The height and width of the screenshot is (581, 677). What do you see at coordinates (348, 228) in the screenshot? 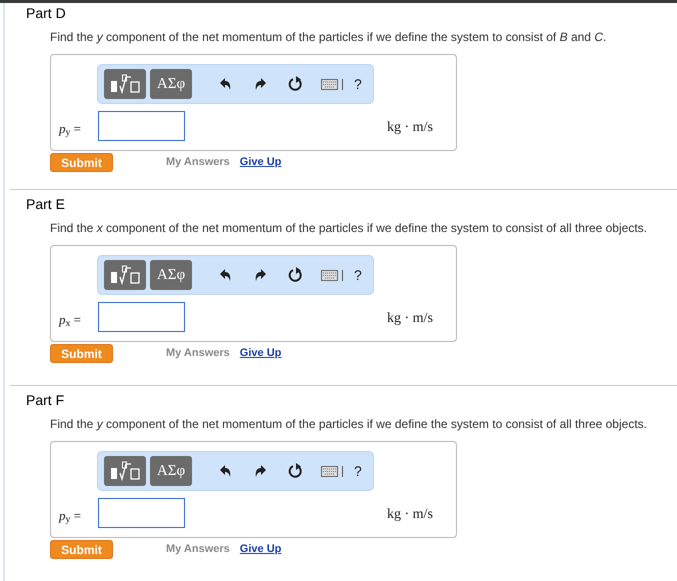
I see `question-text: Find the x component of the net momentum of the particles if we define the system to consist of all three objects.` at bounding box center [348, 228].